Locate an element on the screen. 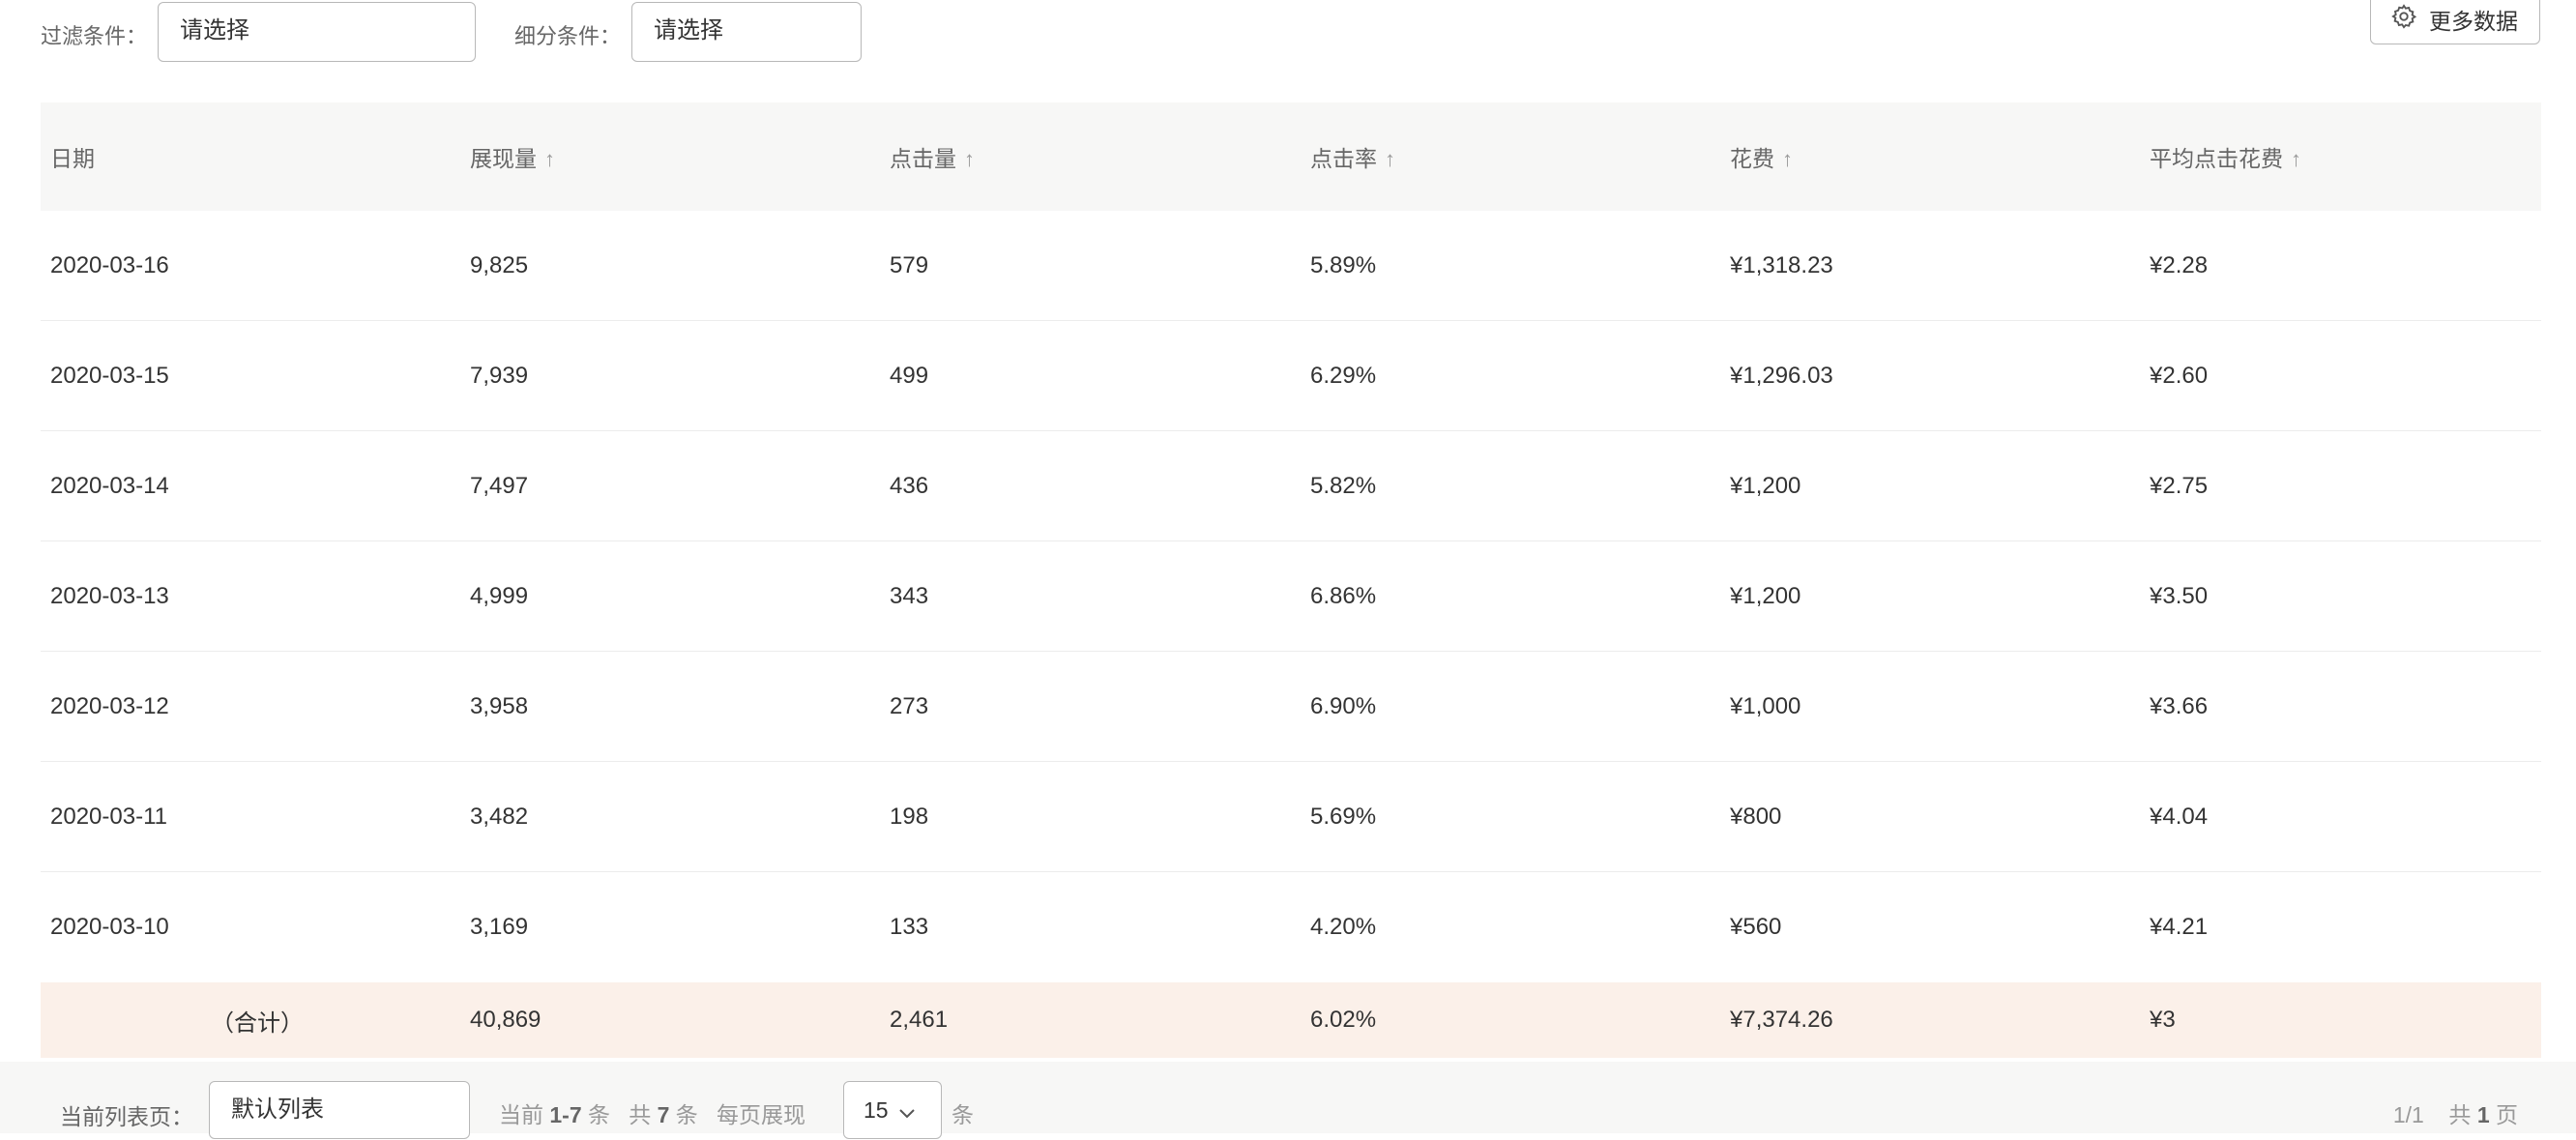 This screenshot has height=1140, width=2576. more-data-label: 更多数据 is located at coordinates (2473, 21).